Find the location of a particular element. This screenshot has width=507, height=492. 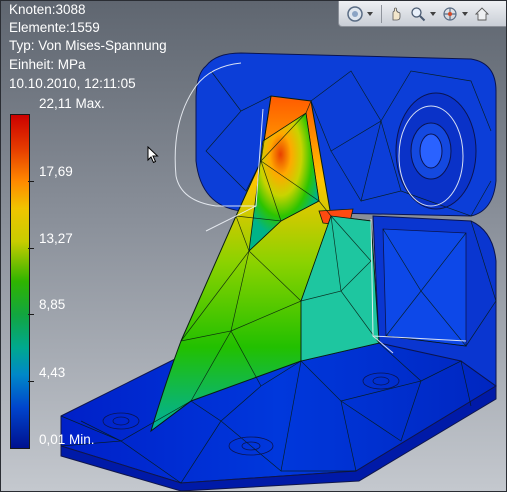

orbit-icon is located at coordinates (355, 14).